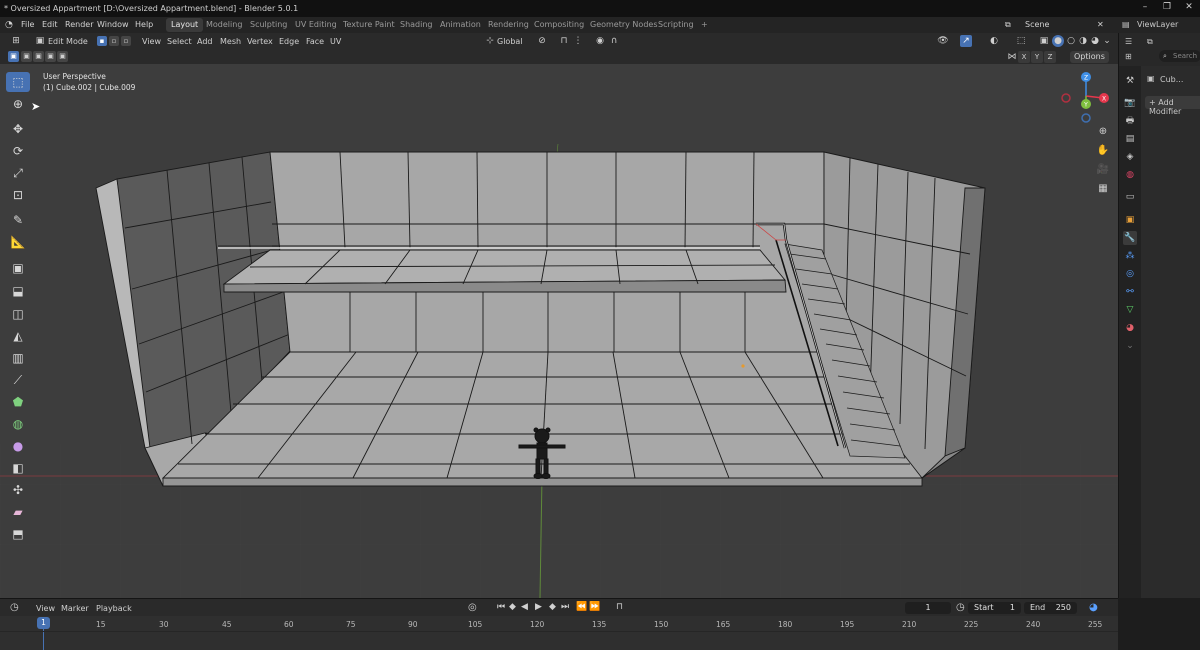 The height and width of the screenshot is (650, 1200). I want to click on proportional-editing-icon: ◉, so click(600, 41).